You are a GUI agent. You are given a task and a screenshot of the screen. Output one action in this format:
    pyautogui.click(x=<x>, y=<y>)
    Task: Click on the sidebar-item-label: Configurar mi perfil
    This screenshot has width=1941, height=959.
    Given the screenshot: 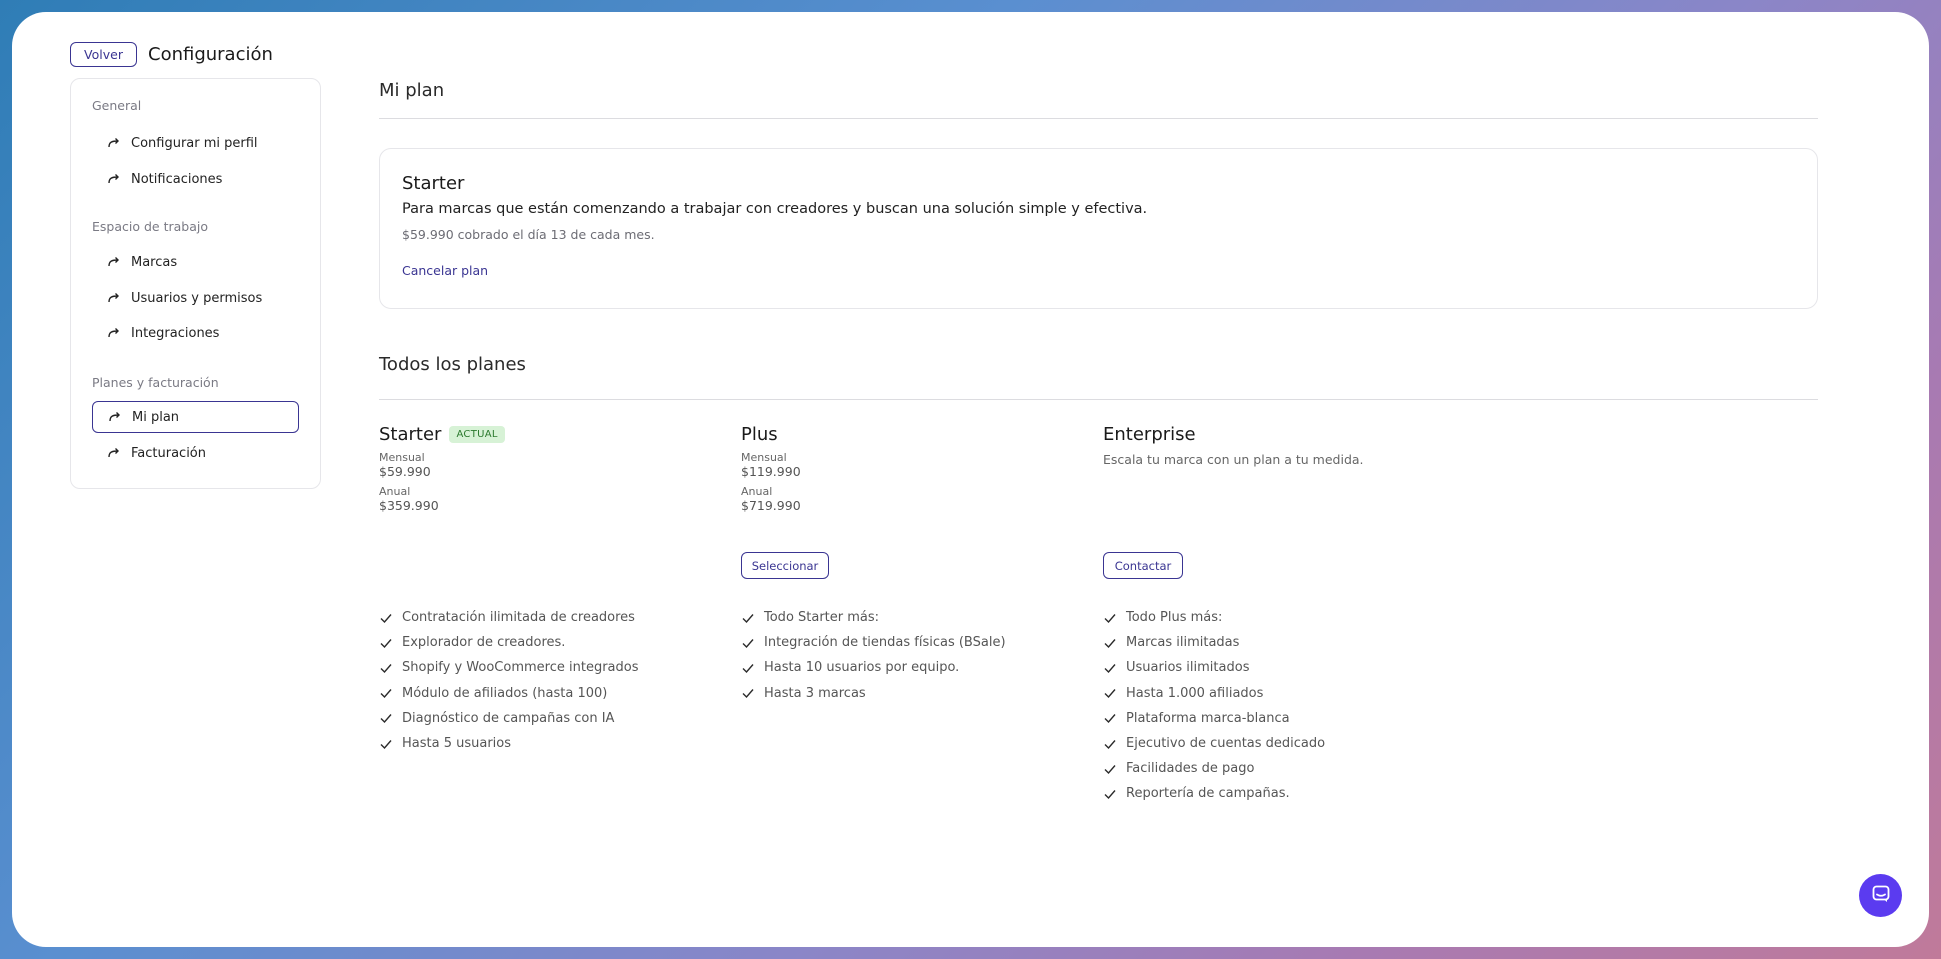 What is the action you would take?
    pyautogui.click(x=194, y=143)
    